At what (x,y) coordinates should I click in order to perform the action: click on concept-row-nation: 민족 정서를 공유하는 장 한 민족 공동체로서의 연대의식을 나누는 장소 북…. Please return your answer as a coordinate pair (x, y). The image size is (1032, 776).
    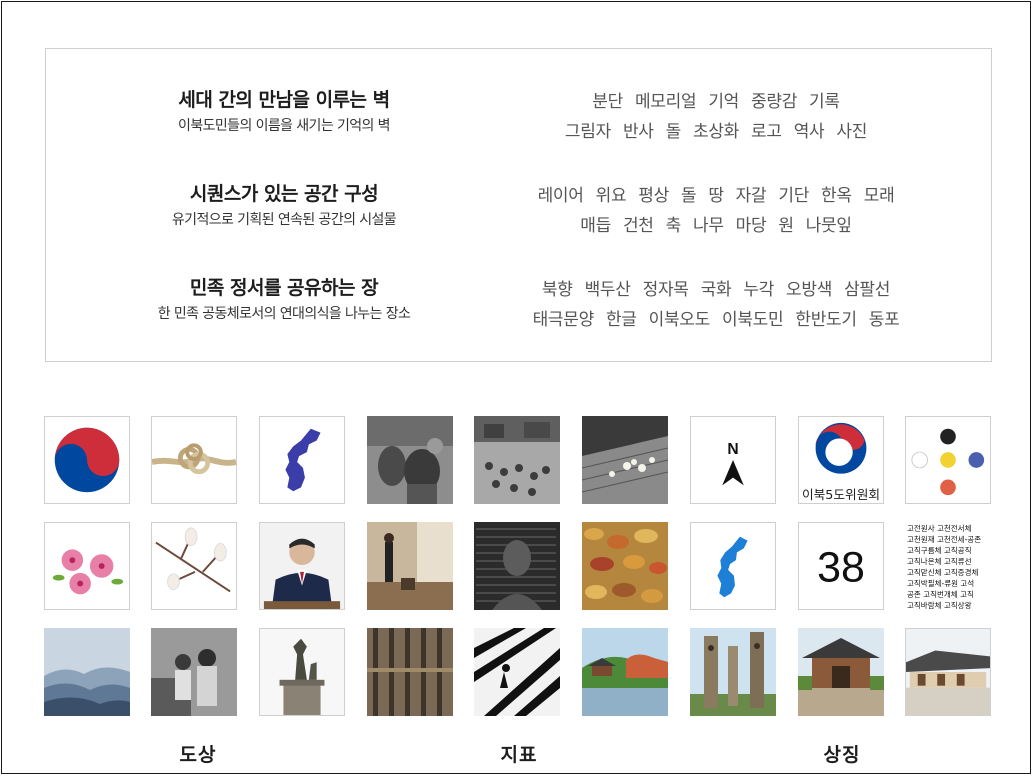
    Looking at the image, I should click on (518, 315).